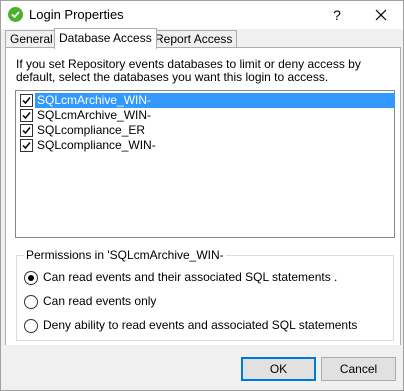  Describe the element at coordinates (105, 38) in the screenshot. I see `tab-database-access: Database Access` at that location.